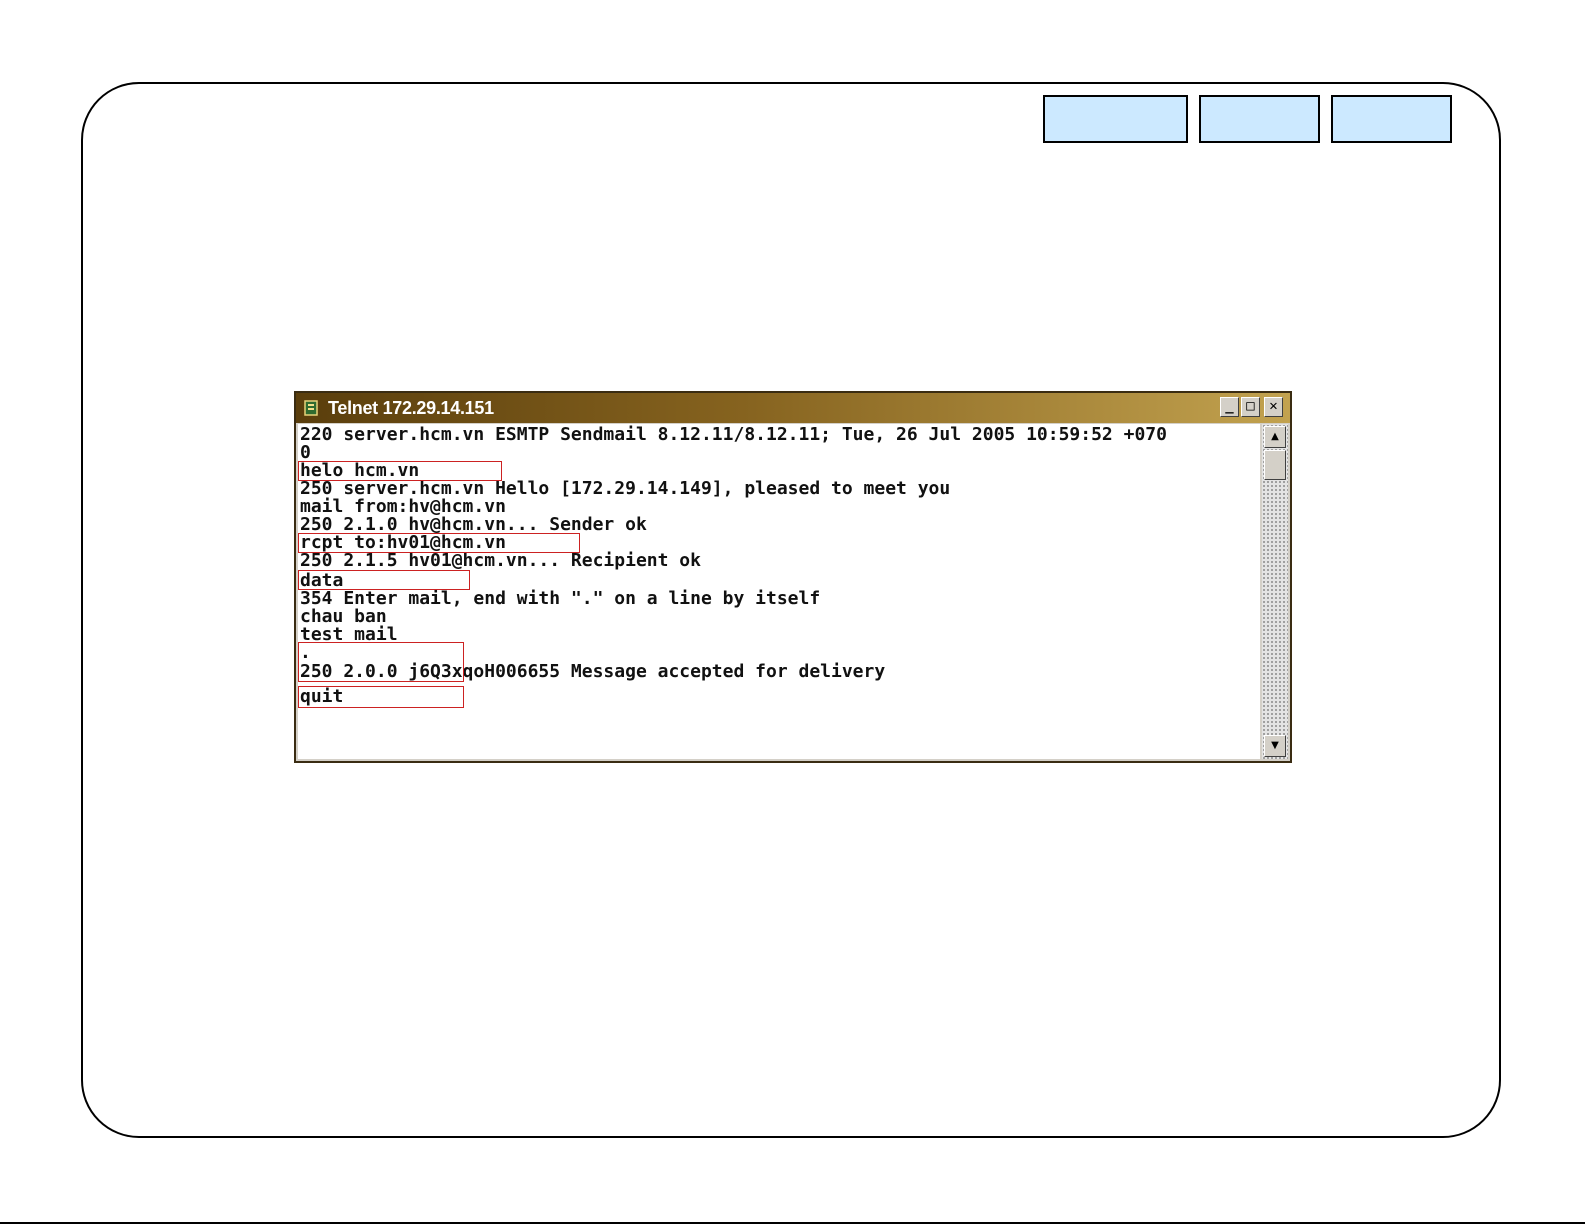 The height and width of the screenshot is (1225, 1585). What do you see at coordinates (311, 408) in the screenshot?
I see `telnet-icon` at bounding box center [311, 408].